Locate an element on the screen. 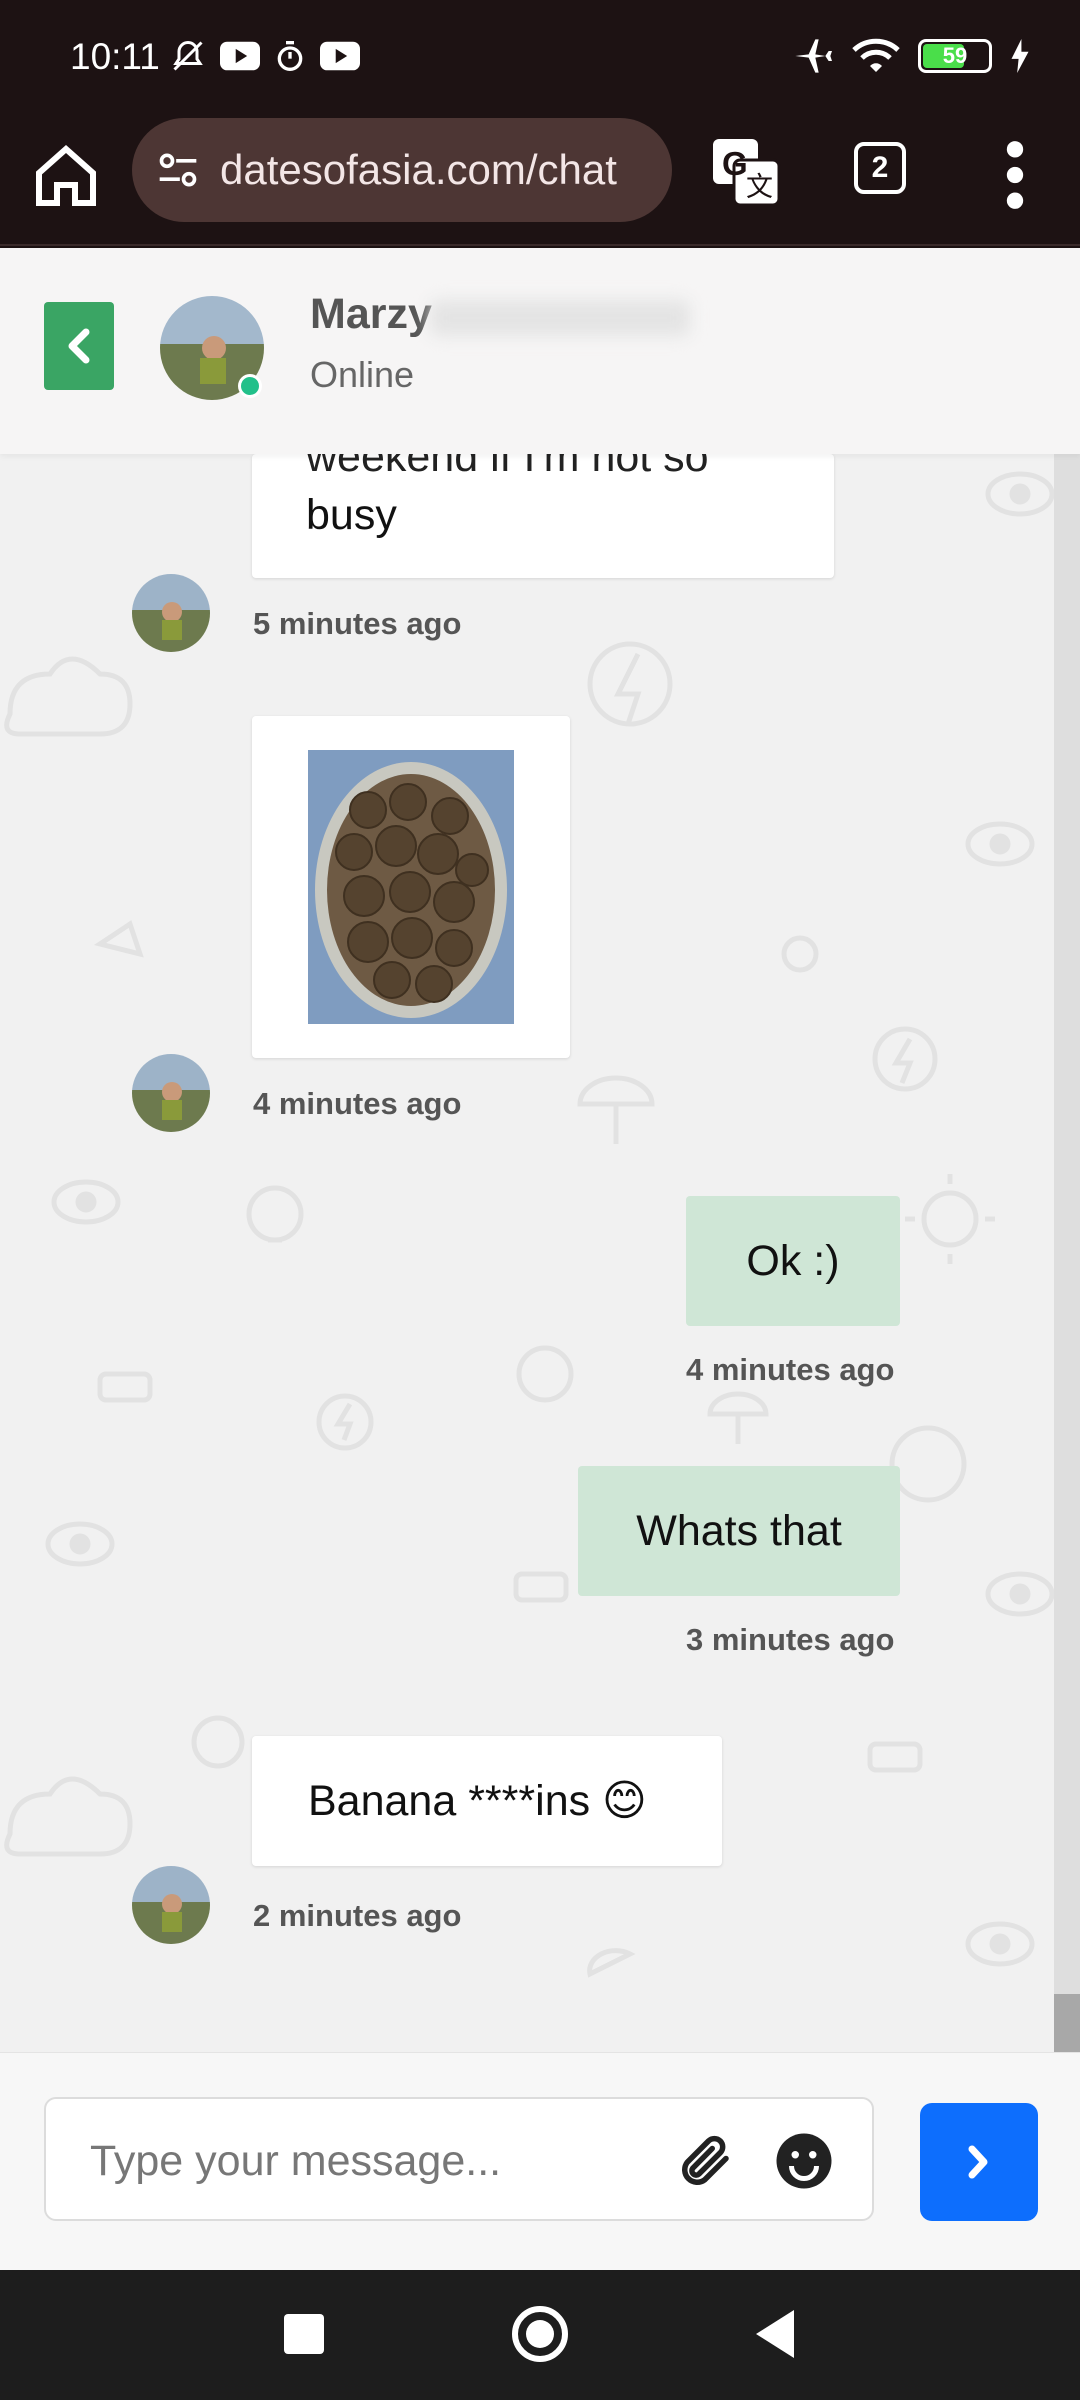  home-icon is located at coordinates (66, 176).